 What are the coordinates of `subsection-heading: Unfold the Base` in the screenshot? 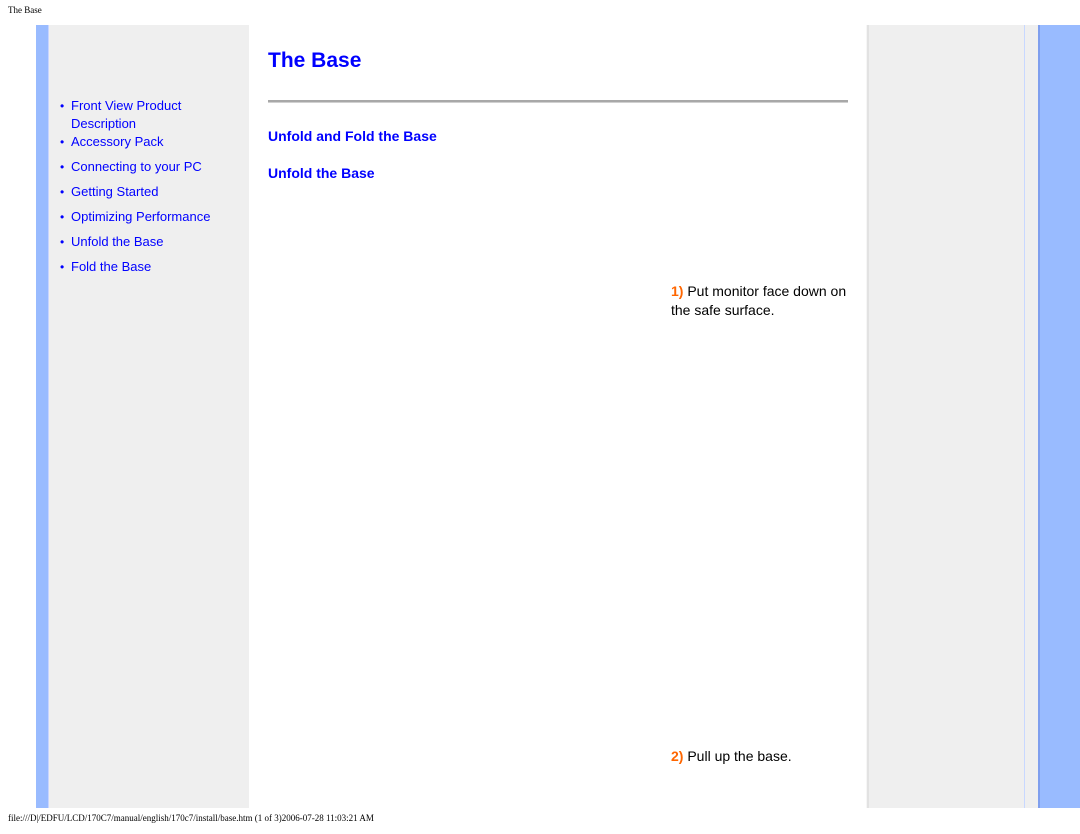 It's located at (321, 173).